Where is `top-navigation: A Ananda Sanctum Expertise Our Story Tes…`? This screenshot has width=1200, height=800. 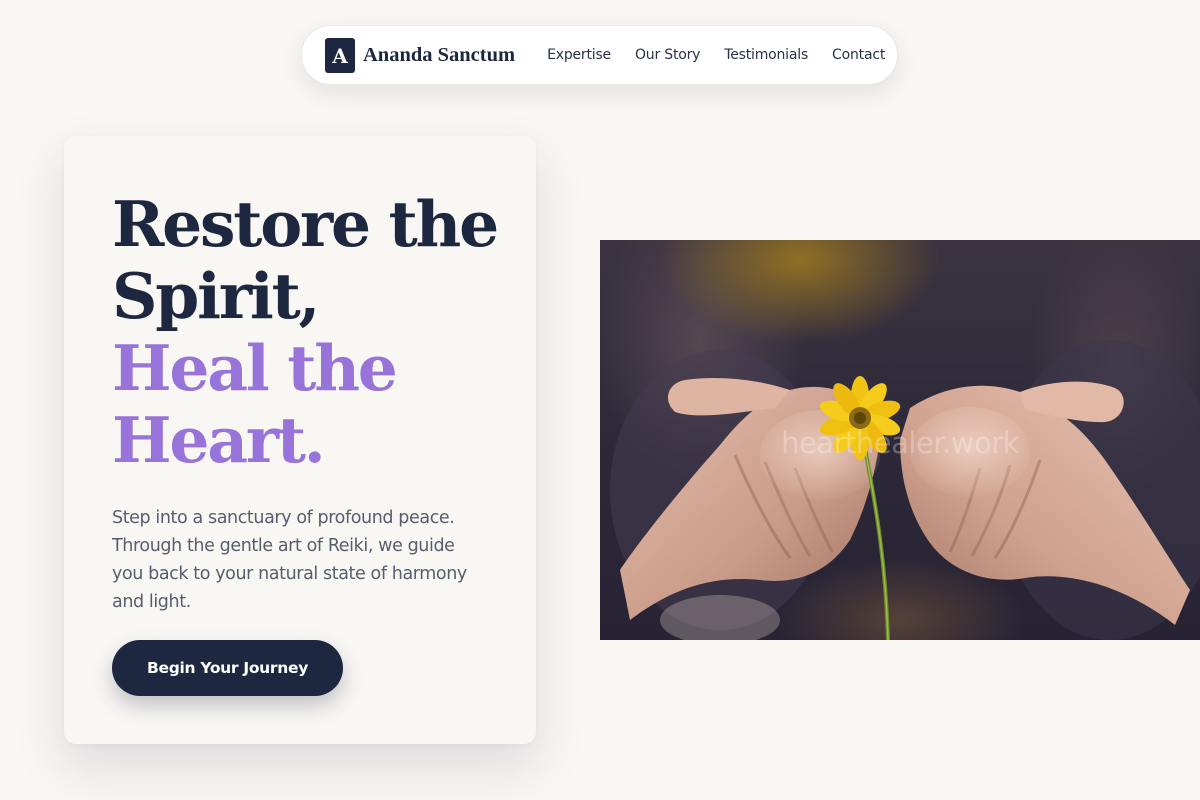 top-navigation: A Ananda Sanctum Expertise Our Story Tes… is located at coordinates (599, 55).